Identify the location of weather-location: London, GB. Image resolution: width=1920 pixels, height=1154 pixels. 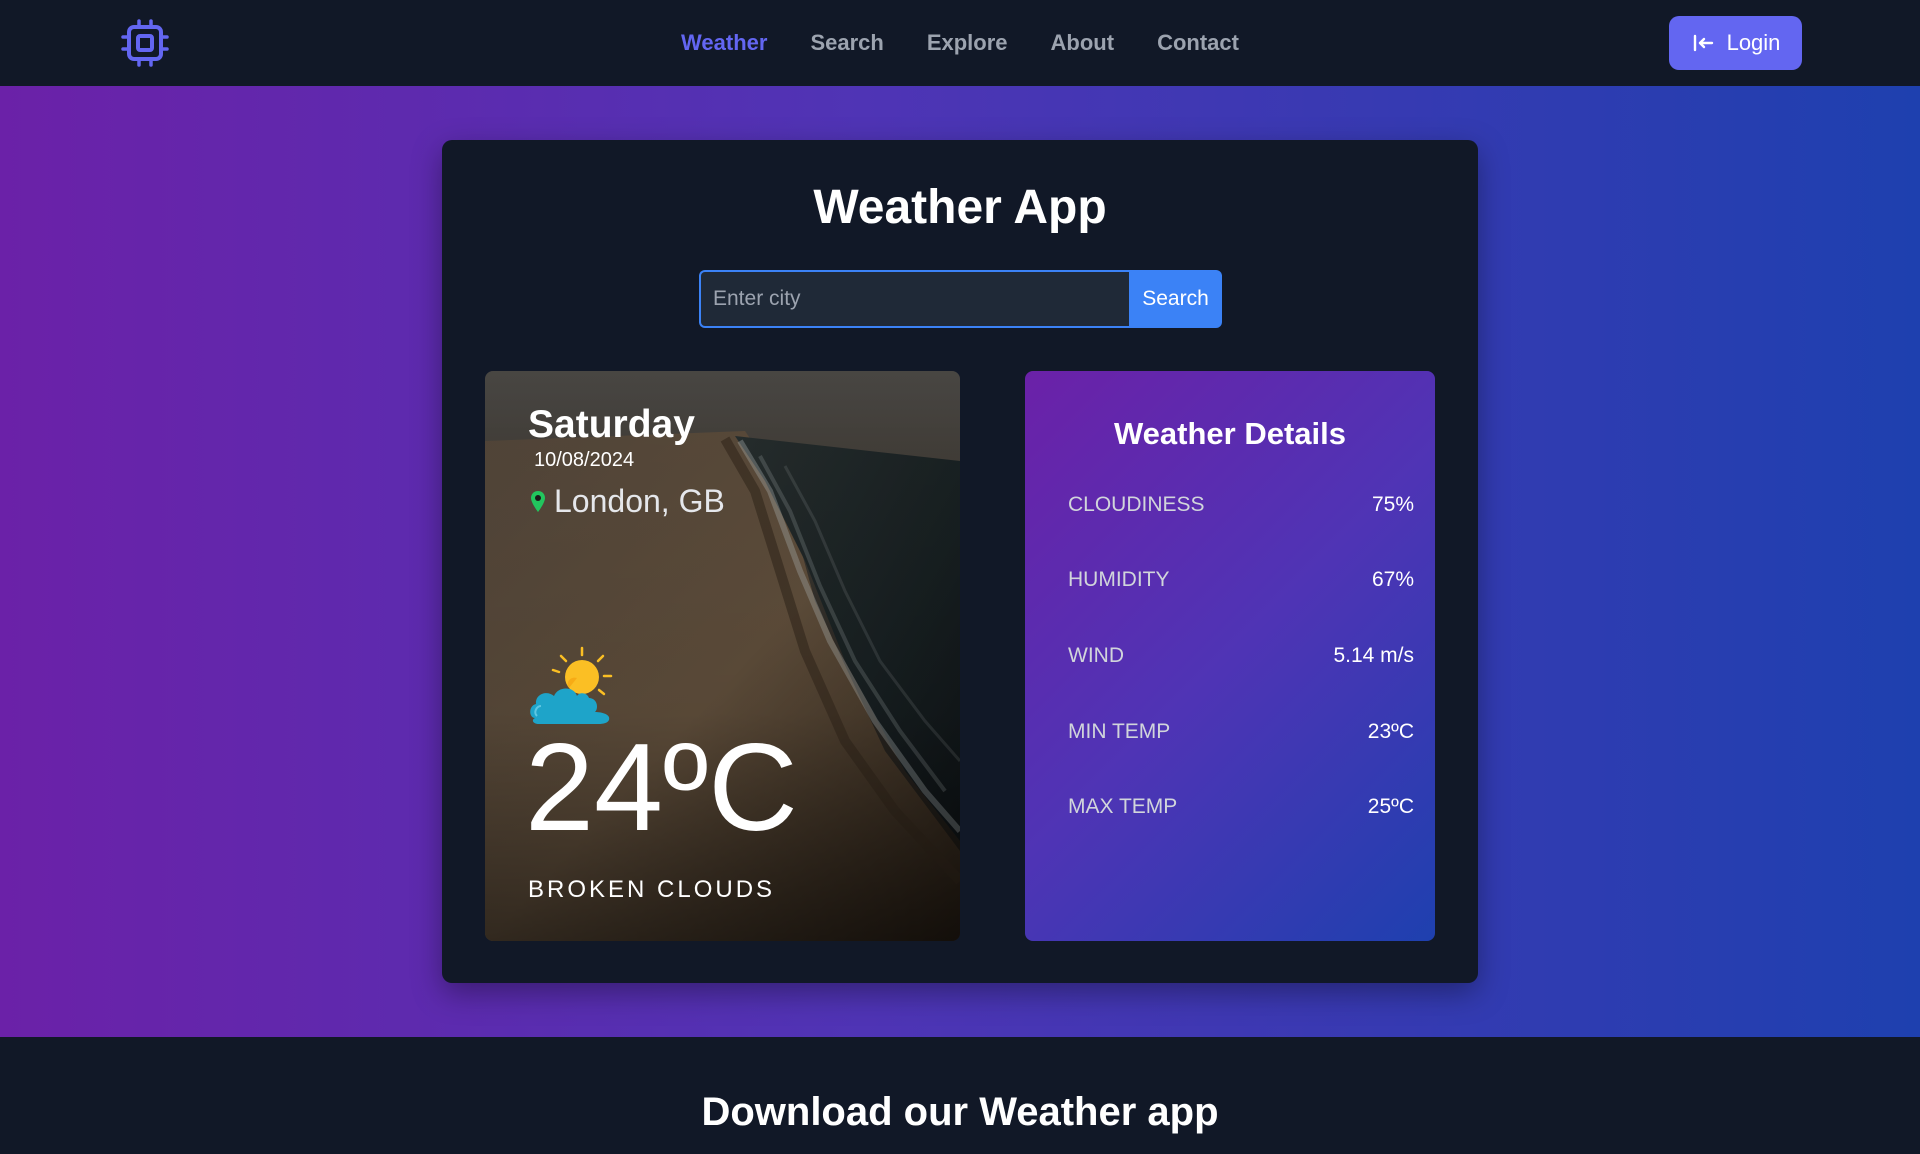
(627, 501).